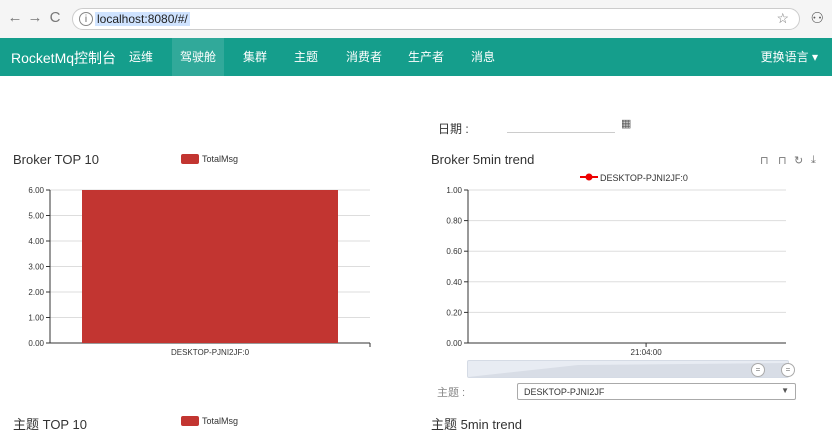 The image size is (832, 437). Describe the element at coordinates (764, 160) in the screenshot. I see `zoom-icon: ⊓` at that location.